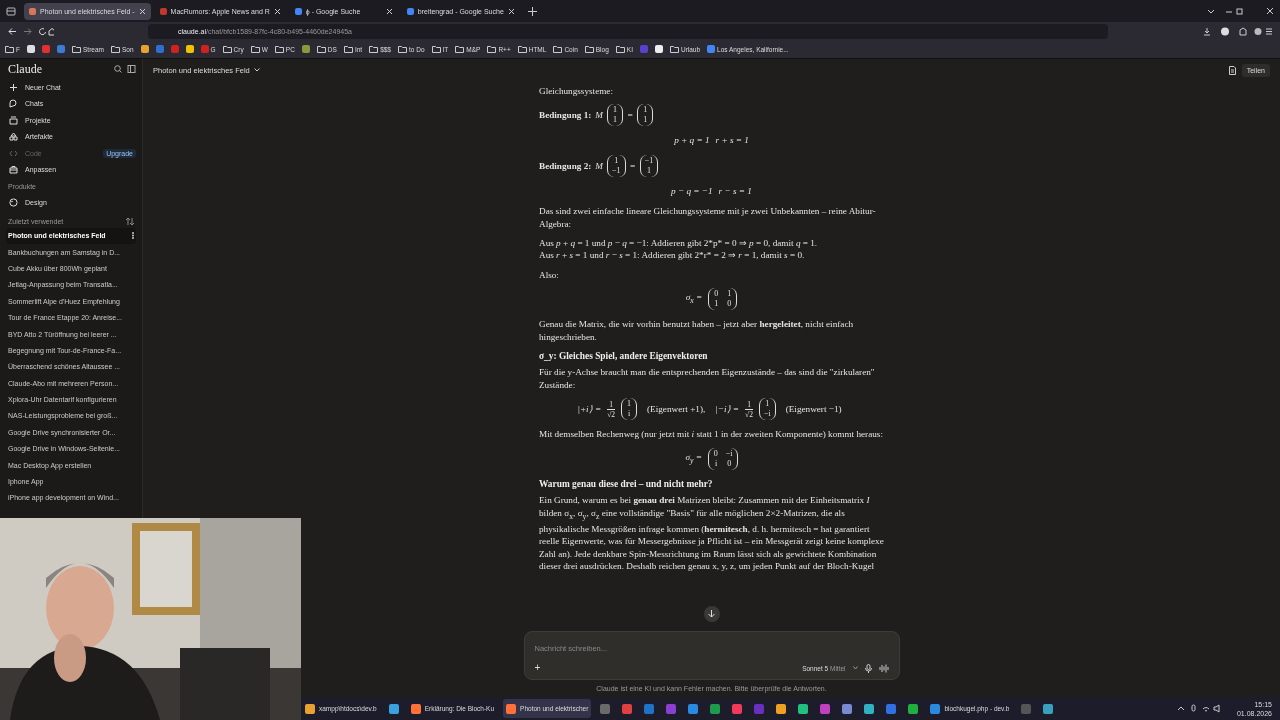  I want to click on math-expression: p − q = −1, so click(692, 191).